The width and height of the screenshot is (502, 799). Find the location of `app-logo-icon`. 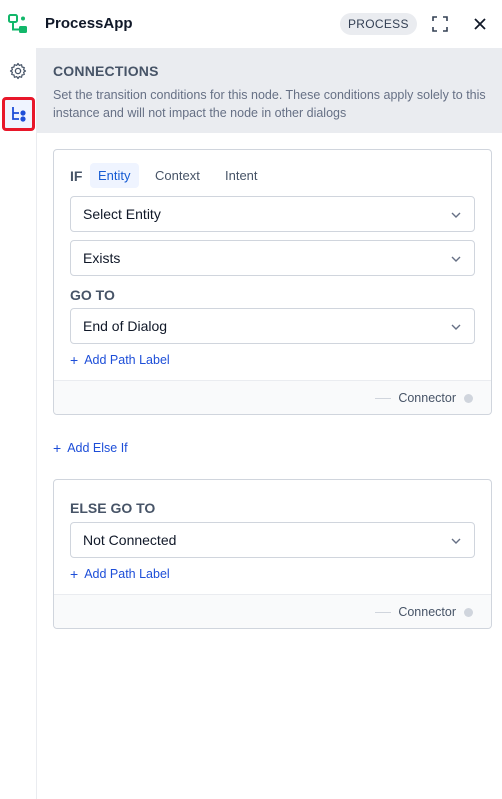

app-logo-icon is located at coordinates (18, 24).